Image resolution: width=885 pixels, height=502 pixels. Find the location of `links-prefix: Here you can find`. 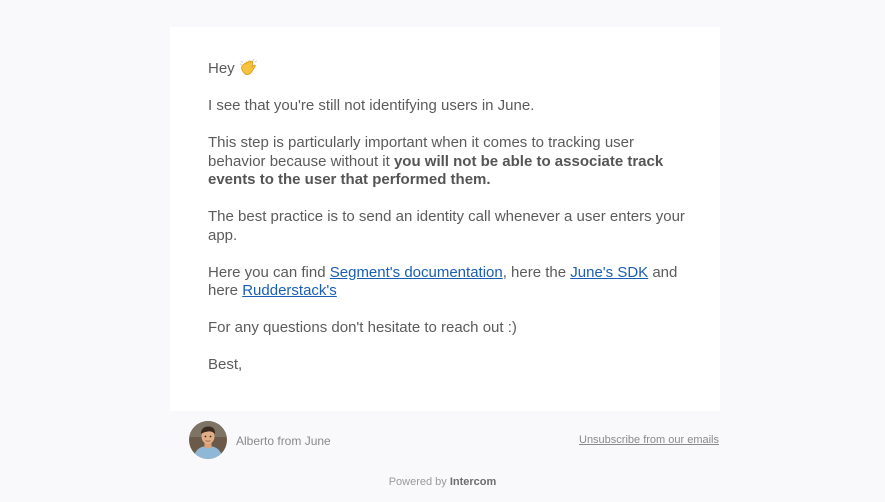

links-prefix: Here you can find is located at coordinates (269, 272).